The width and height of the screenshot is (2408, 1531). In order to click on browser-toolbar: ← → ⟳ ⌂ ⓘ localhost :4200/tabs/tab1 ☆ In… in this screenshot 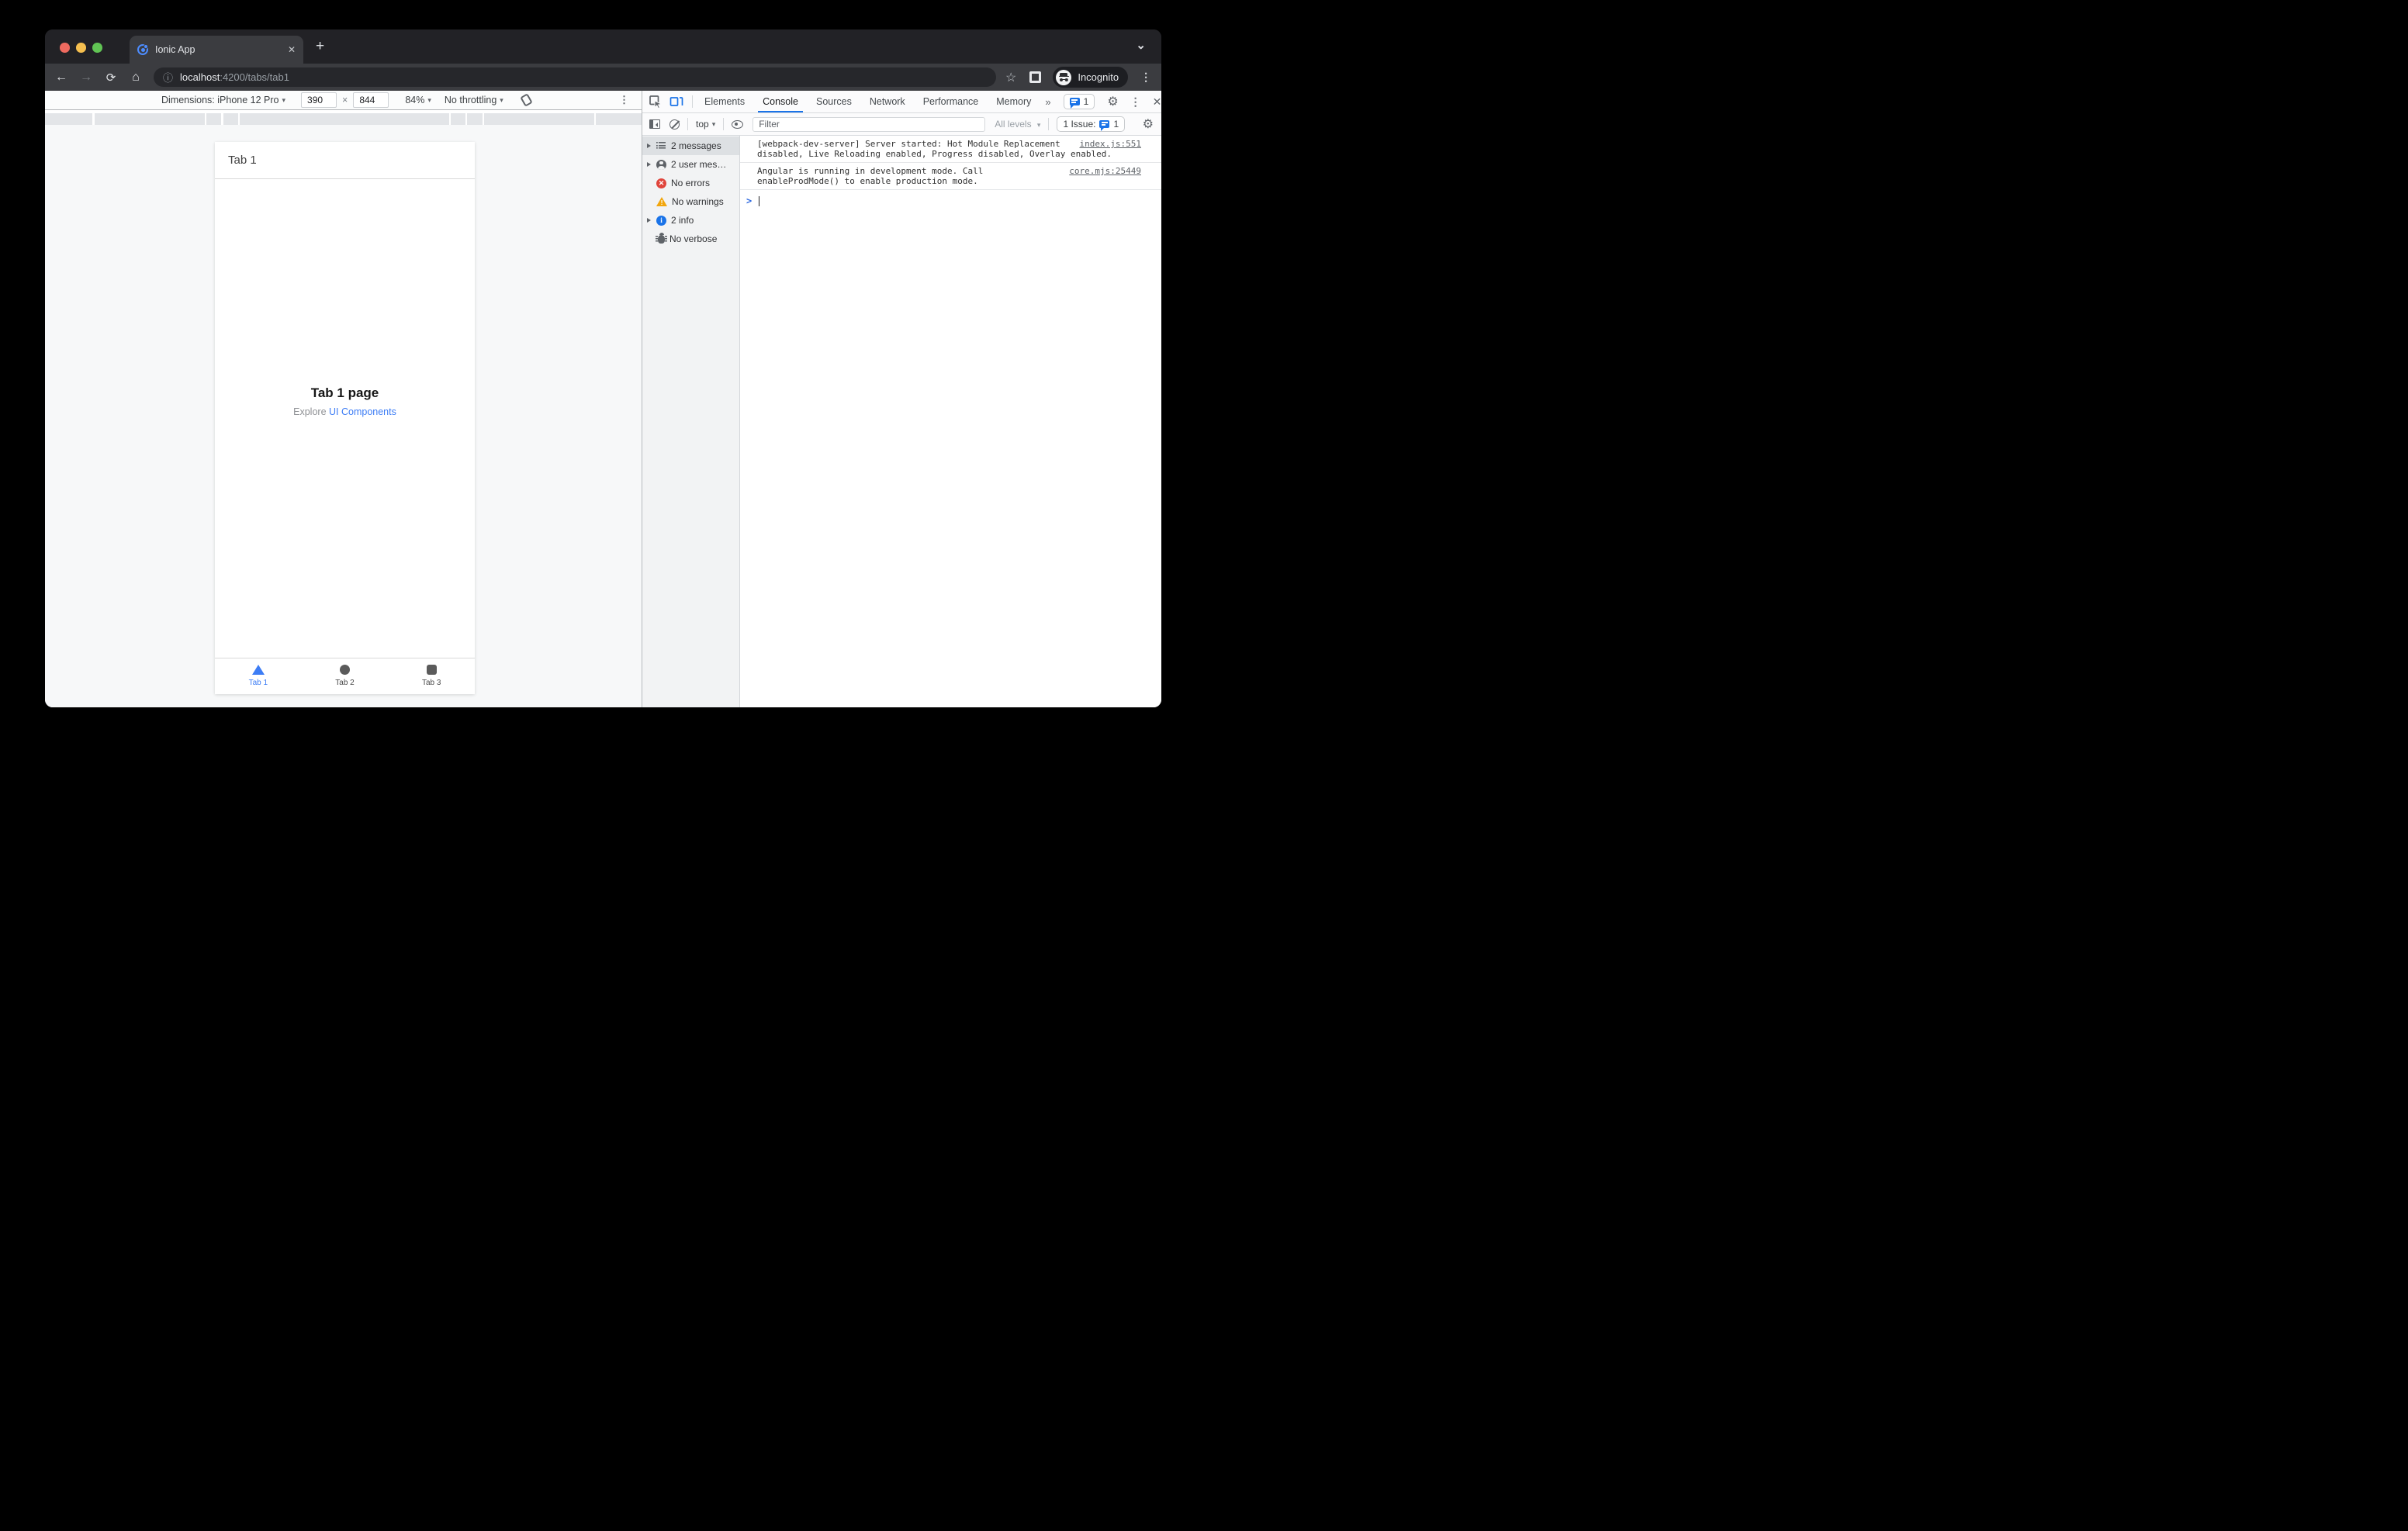, I will do `click(603, 77)`.